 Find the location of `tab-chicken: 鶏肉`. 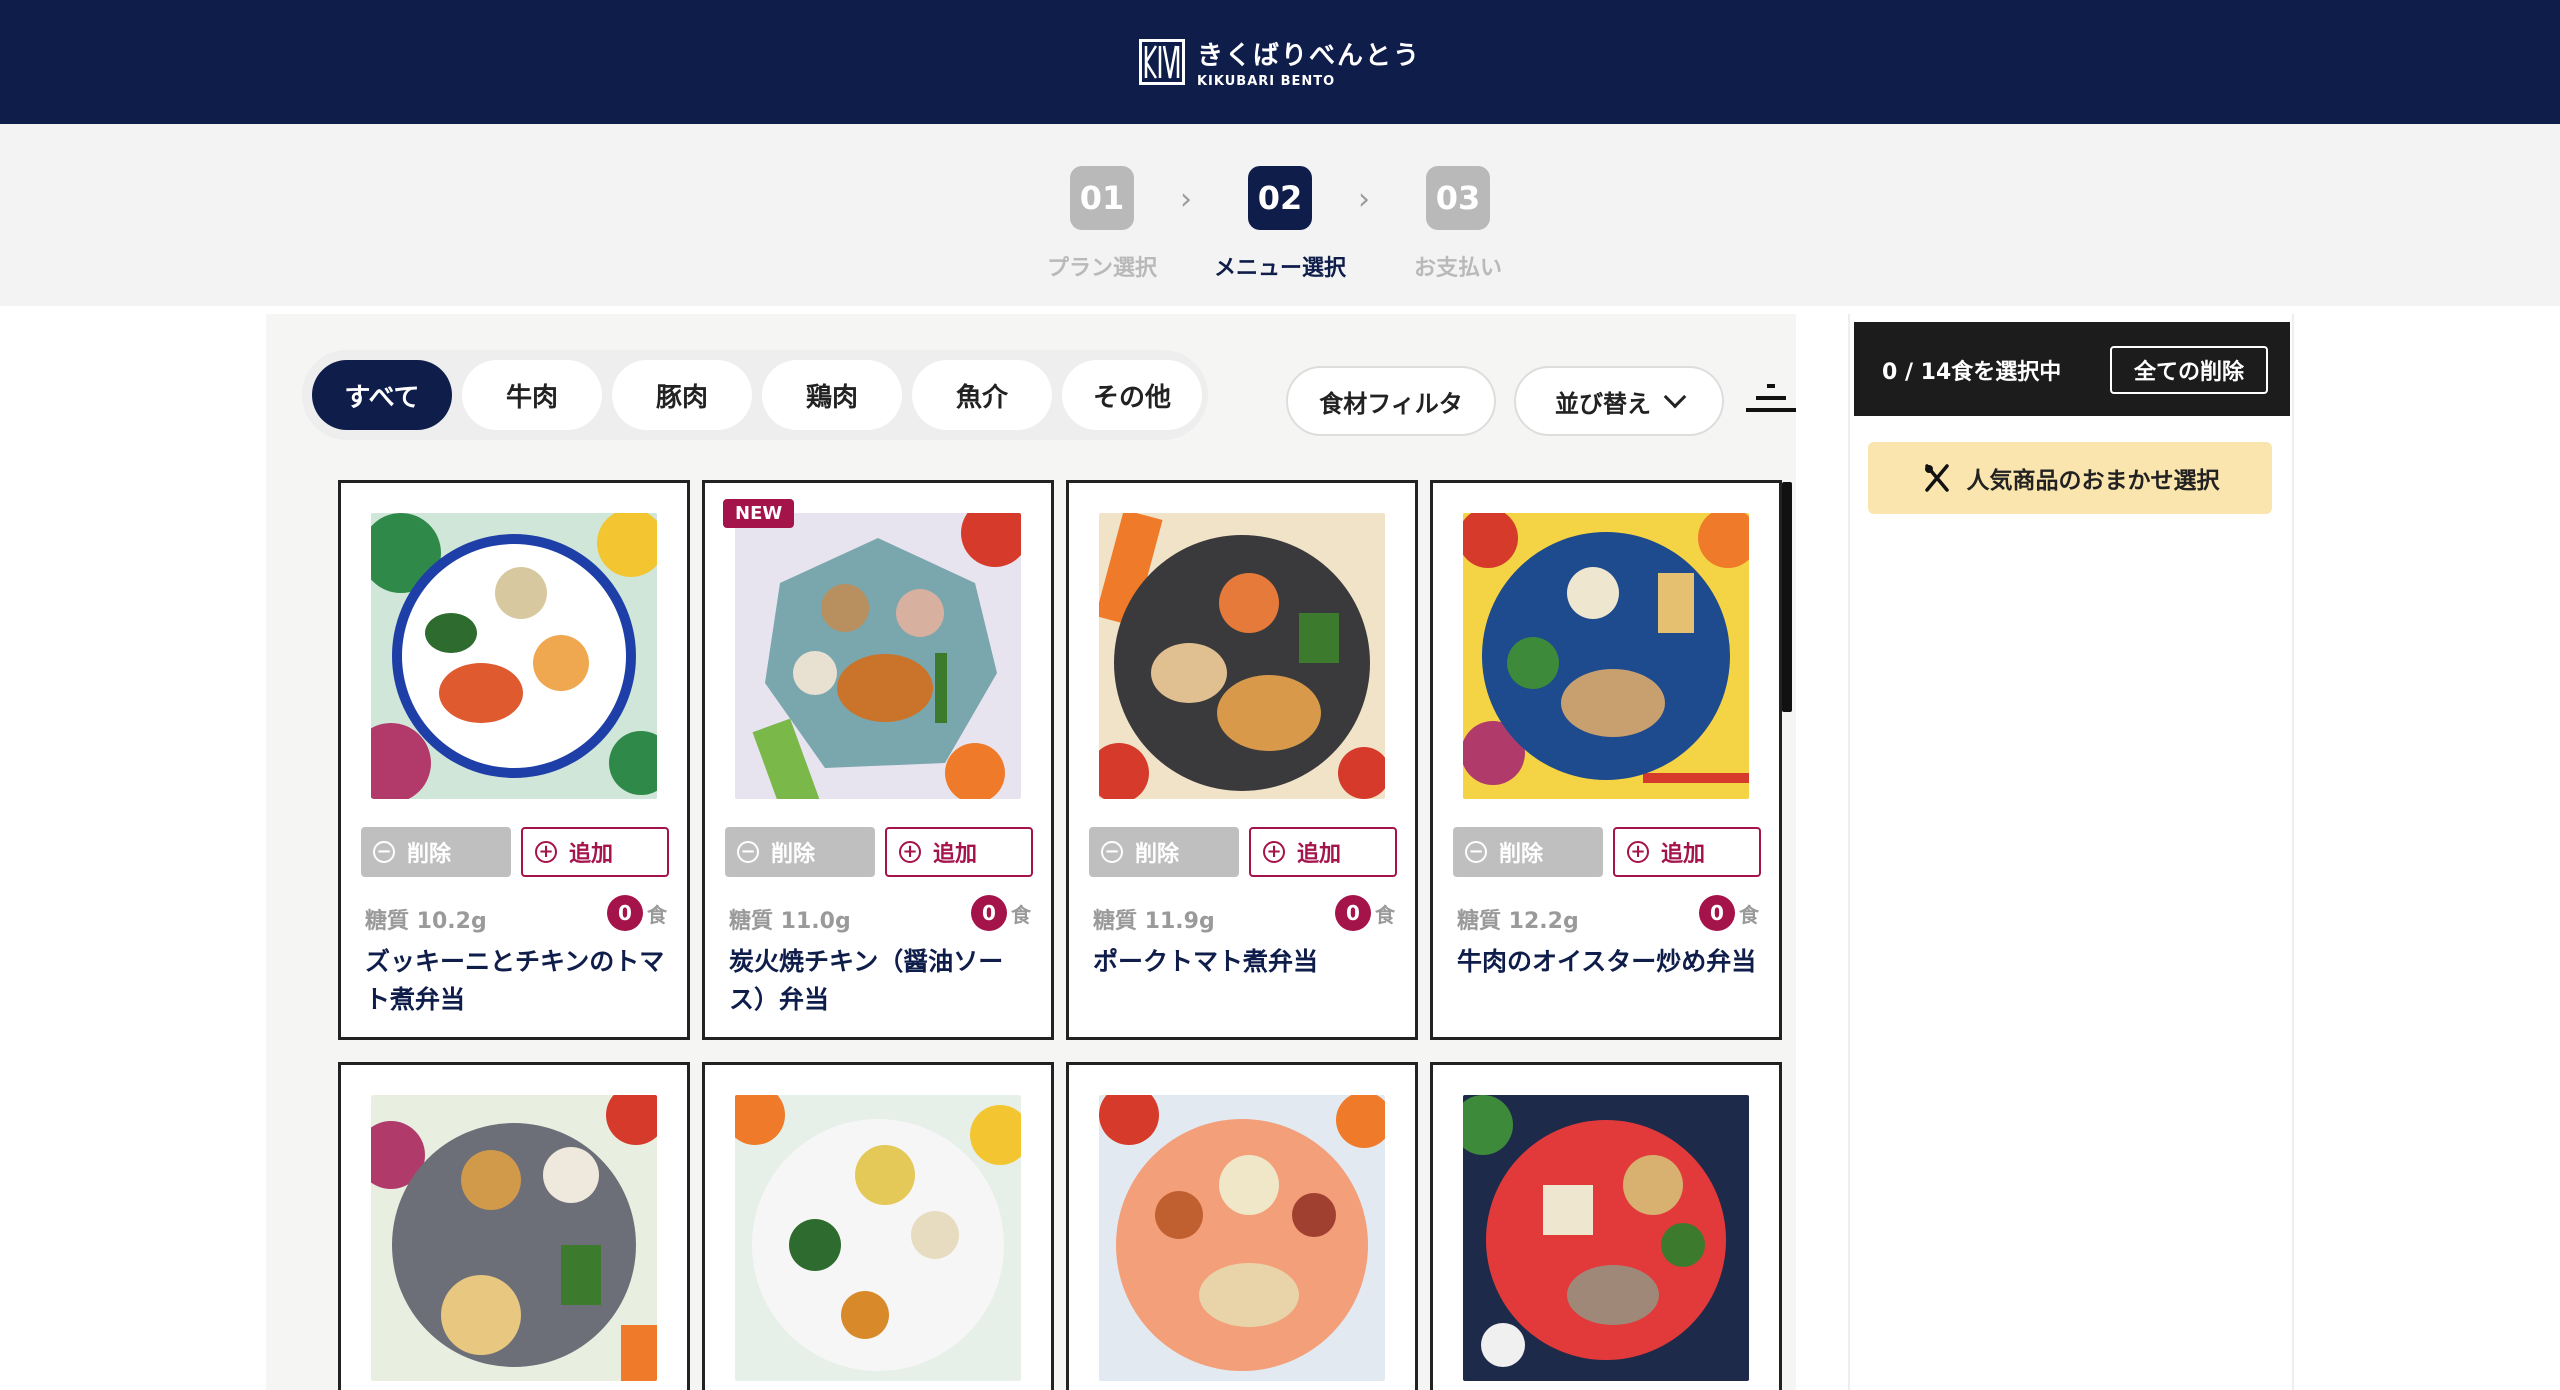

tab-chicken: 鶏肉 is located at coordinates (832, 395).